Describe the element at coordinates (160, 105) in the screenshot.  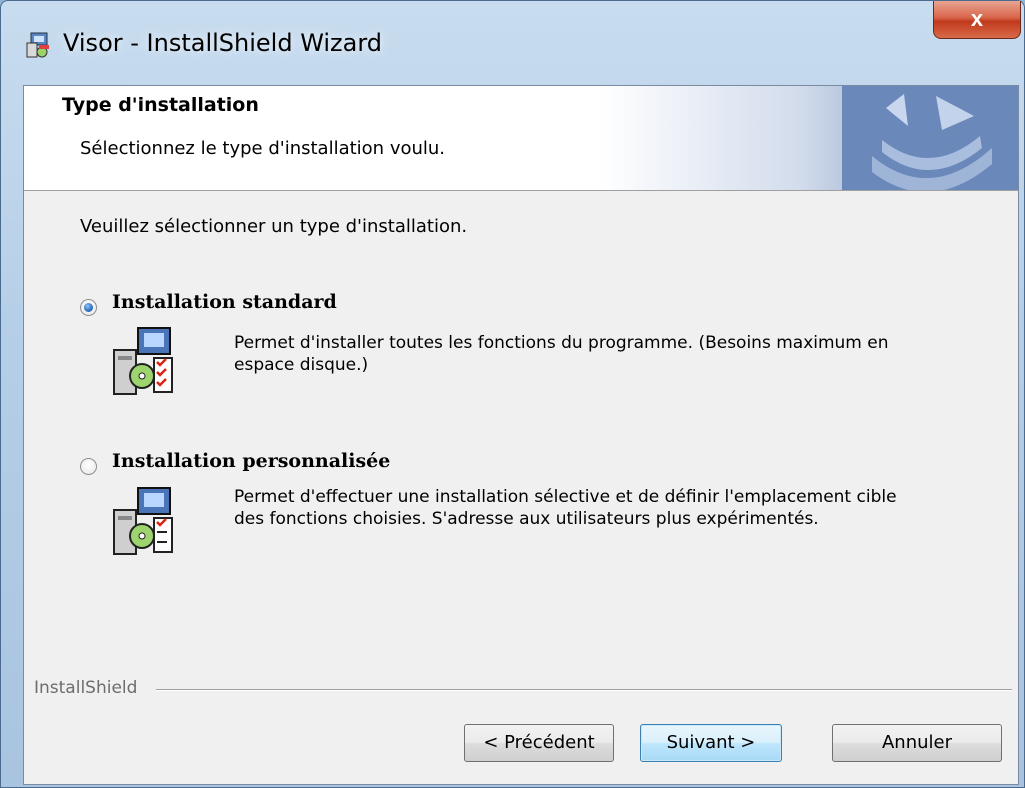
I see `page-title: Type d'installation` at that location.